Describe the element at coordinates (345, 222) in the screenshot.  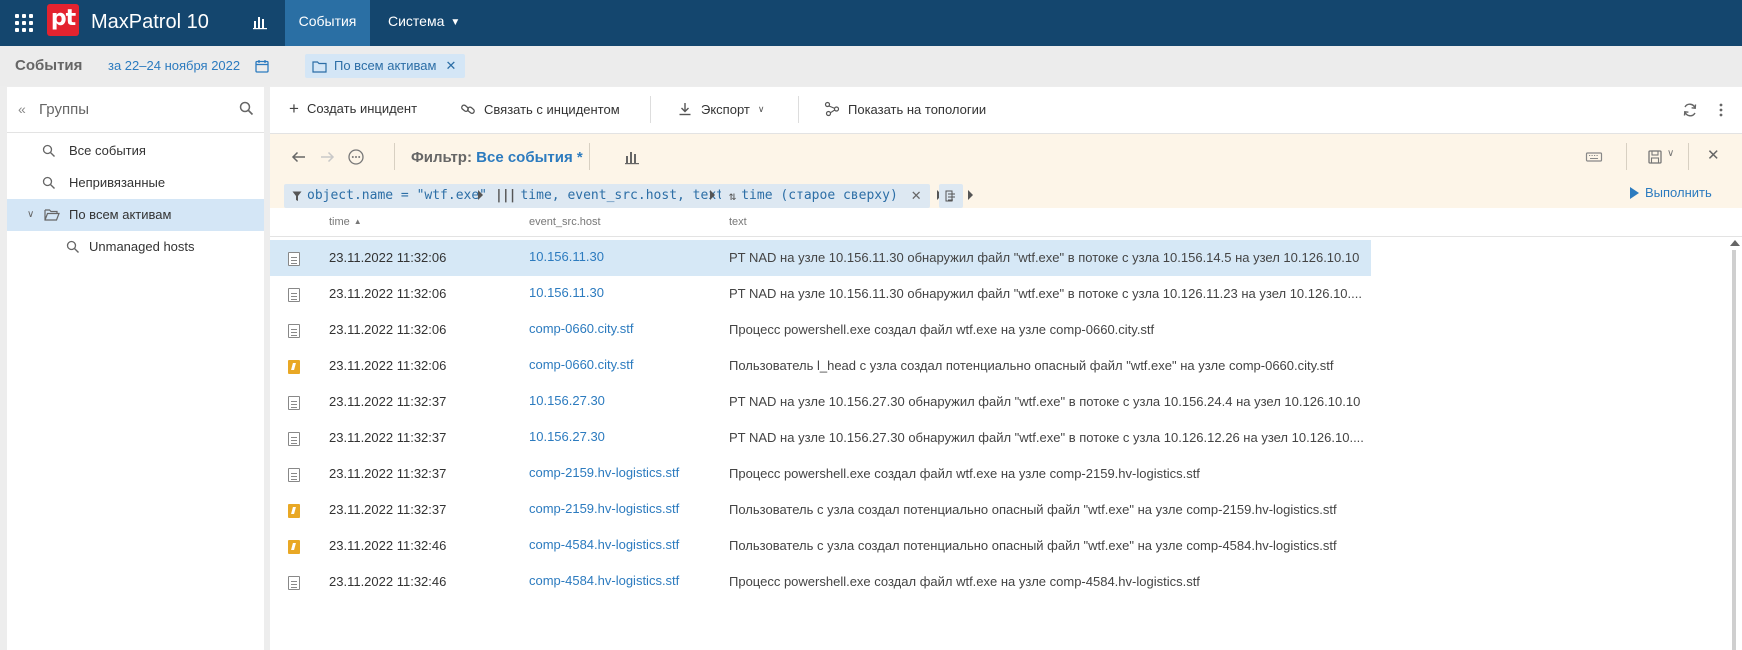
I see `column-header-time: time ▲` at that location.